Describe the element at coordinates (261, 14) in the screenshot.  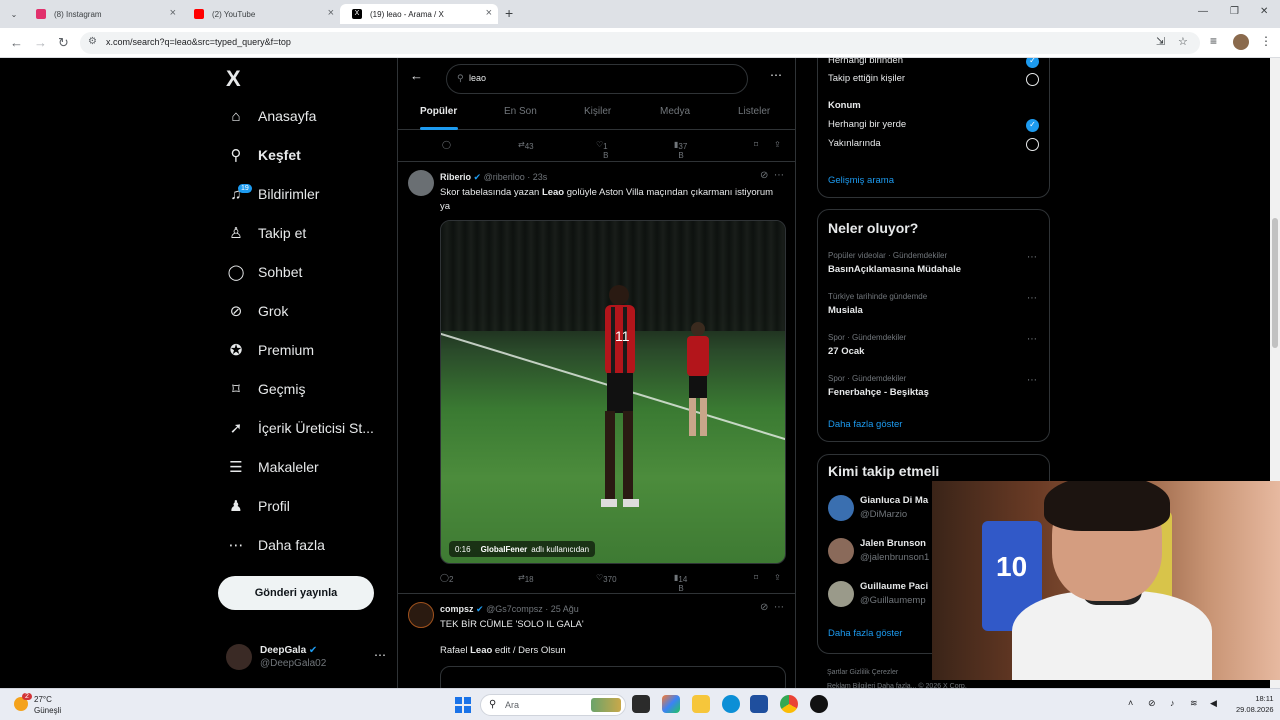
I see `browser-tab-youtube: (2) YouTube ×` at that location.